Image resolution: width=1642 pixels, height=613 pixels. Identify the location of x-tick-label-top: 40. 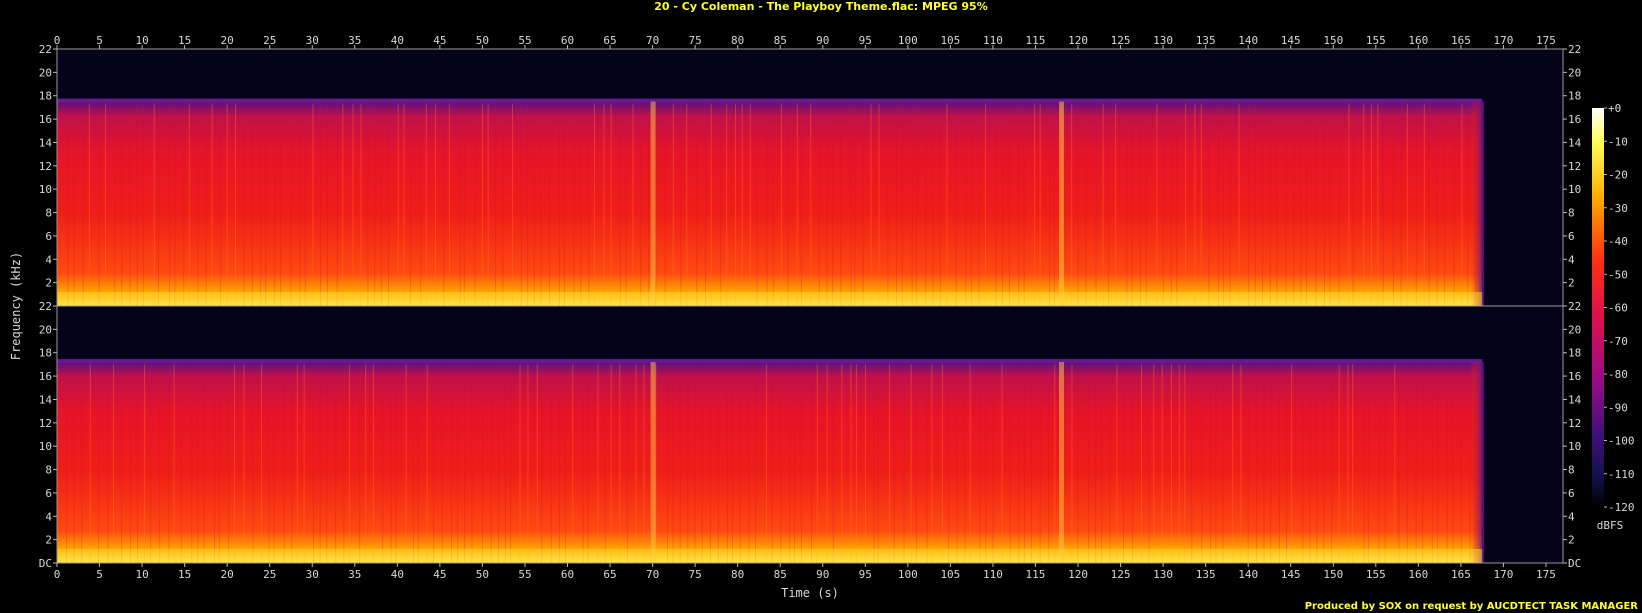
(397, 40).